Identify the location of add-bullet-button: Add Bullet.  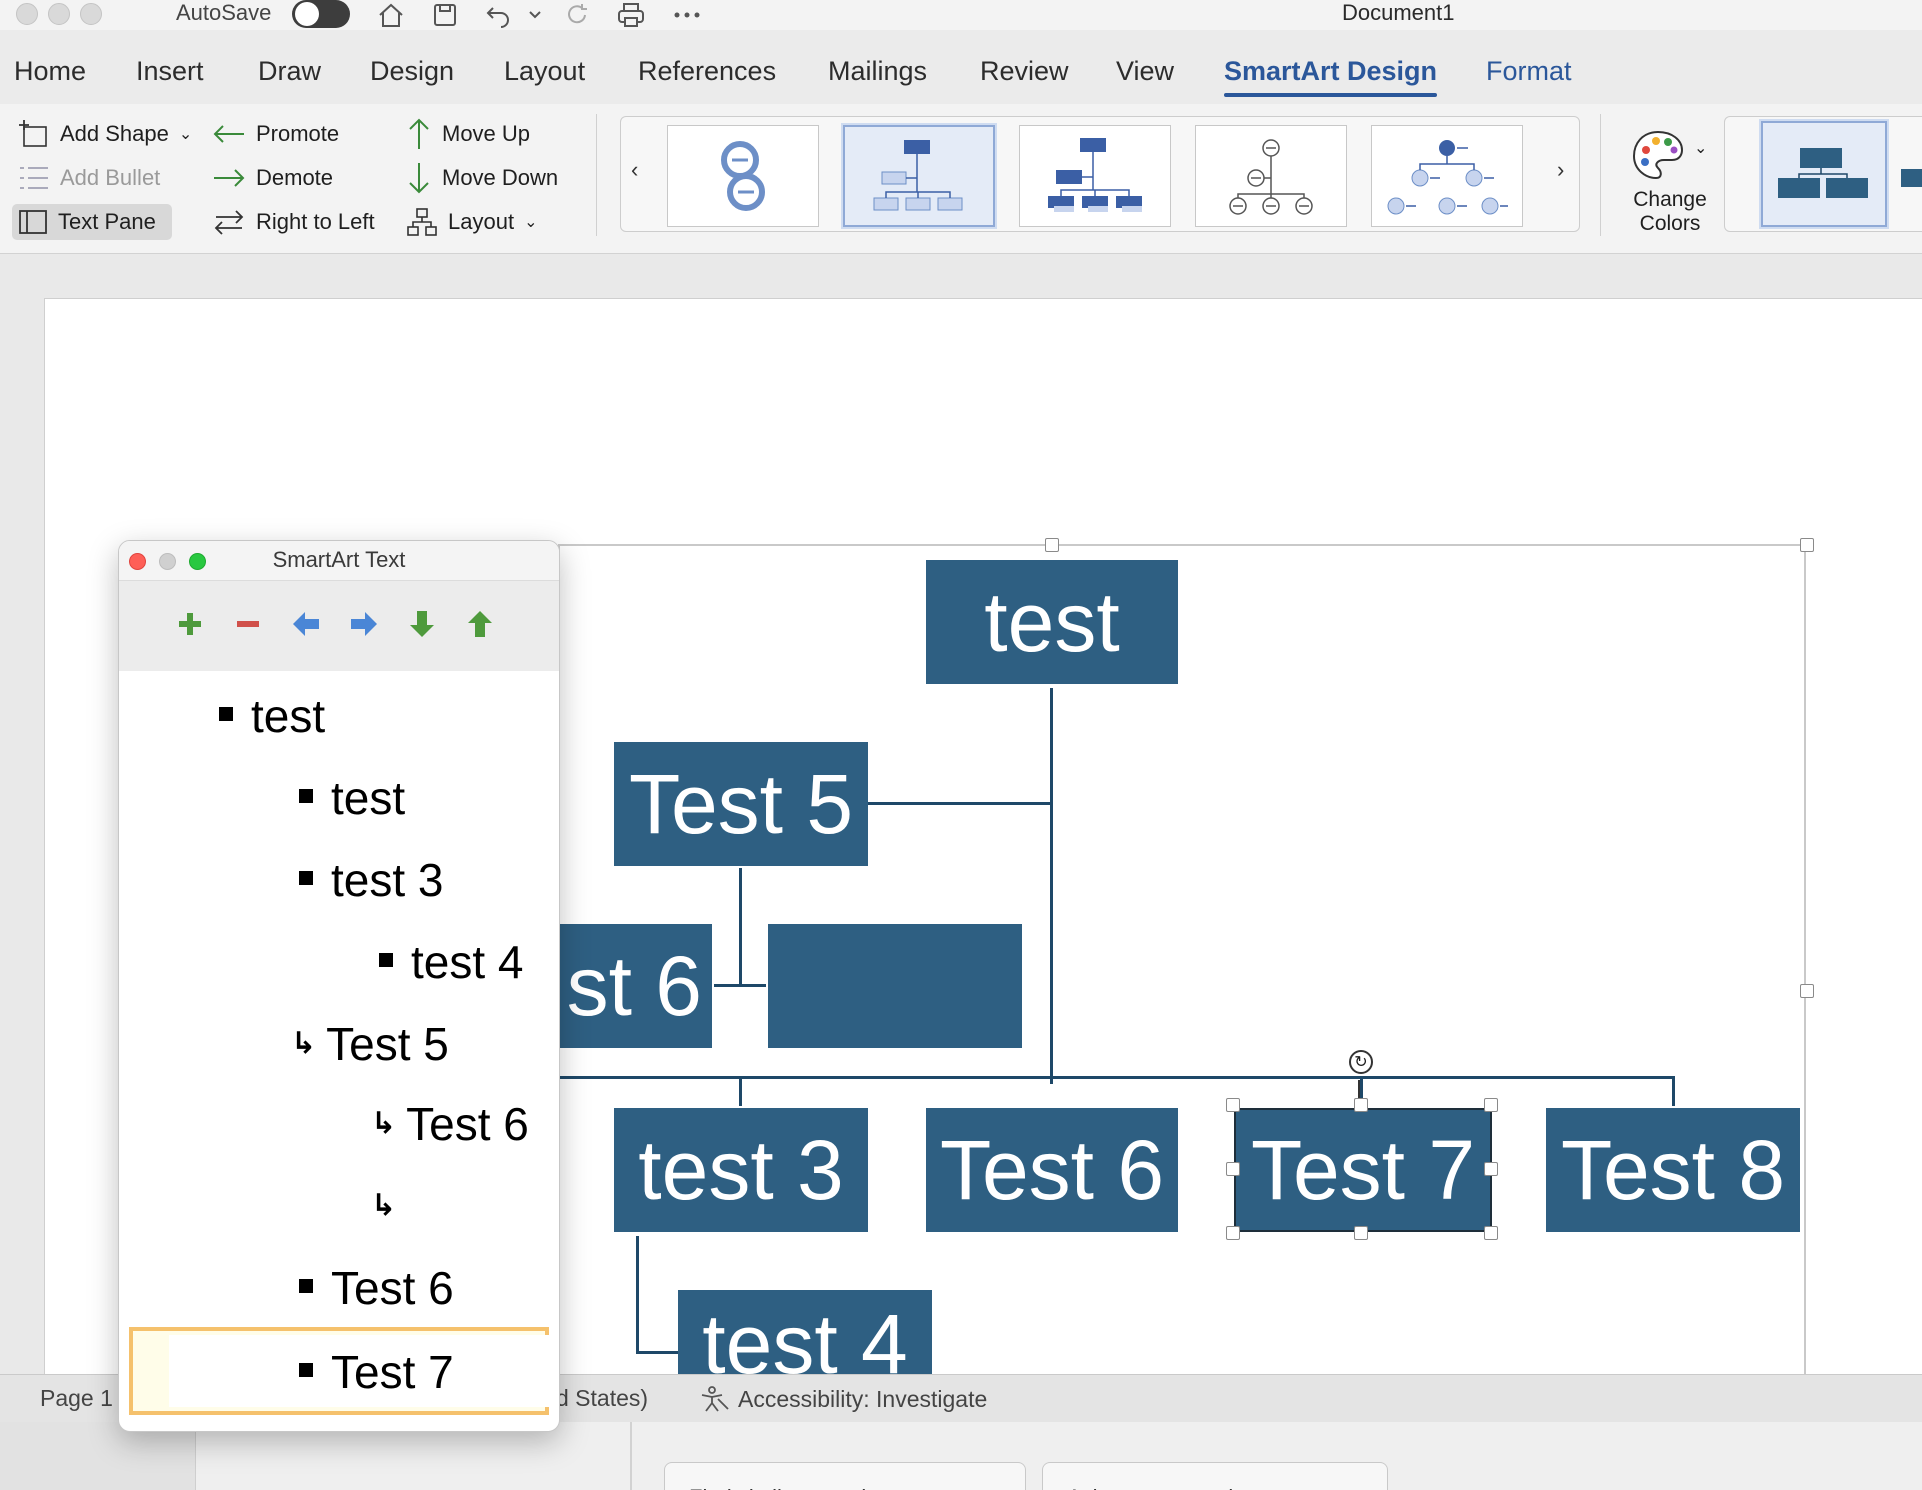
(89, 178).